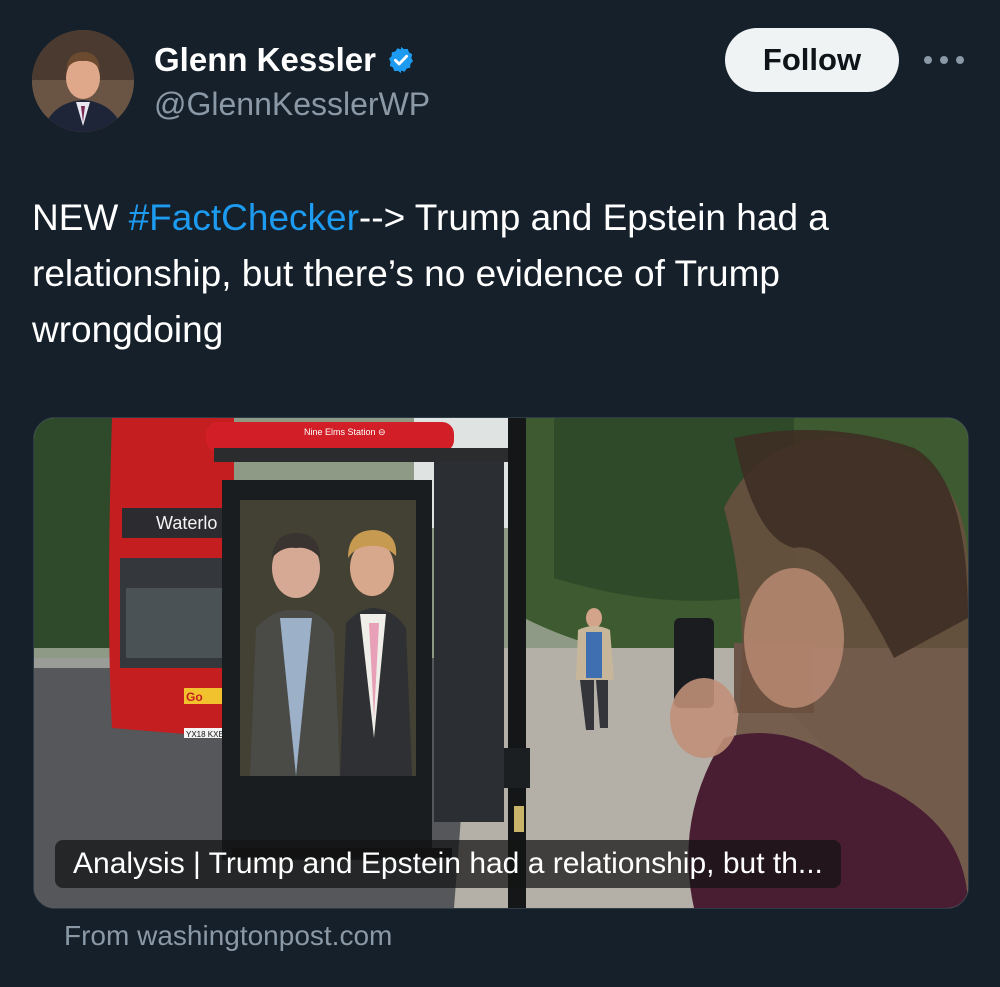 Image resolution: width=1000 pixels, height=987 pixels. Describe the element at coordinates (205, 734) in the screenshot. I see `bus-plate: YX18 KXE` at that location.